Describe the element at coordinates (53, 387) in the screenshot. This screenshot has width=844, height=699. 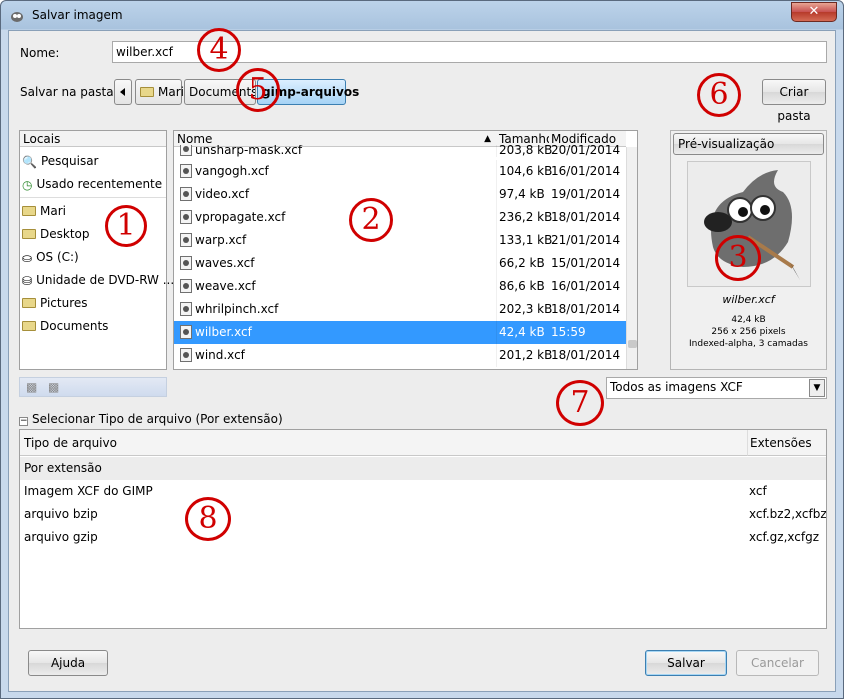
I see `remove-bookmark-icon: ▩` at that location.